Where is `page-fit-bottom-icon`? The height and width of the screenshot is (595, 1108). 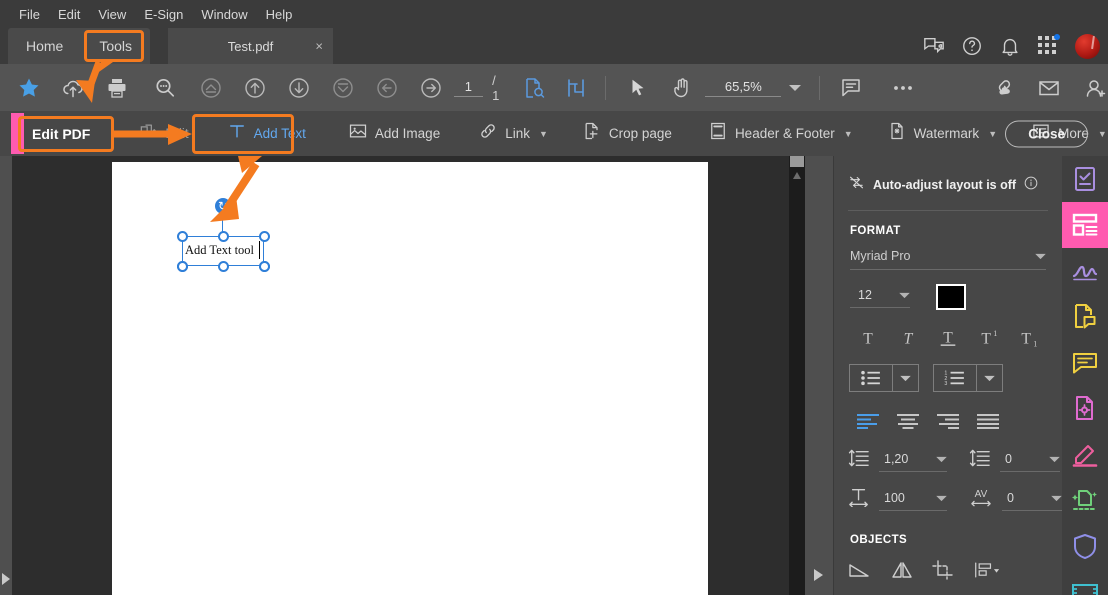 page-fit-bottom-icon is located at coordinates (343, 88).